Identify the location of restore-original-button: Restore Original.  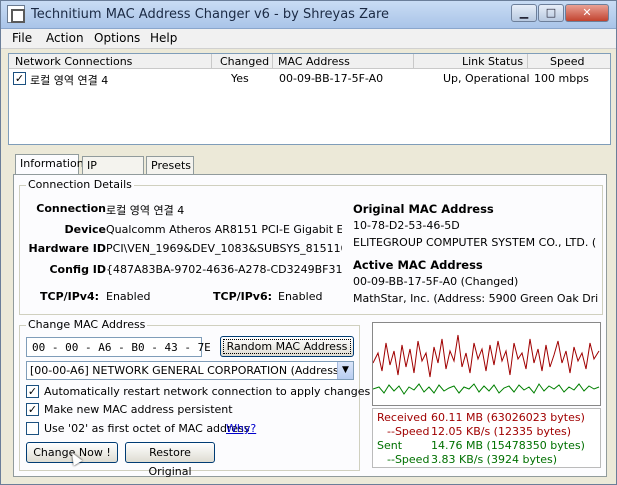
(170, 460).